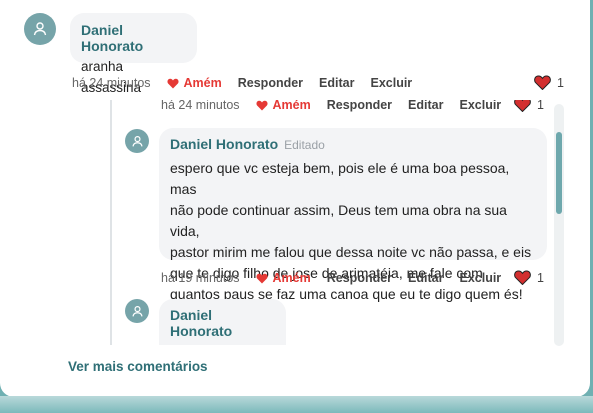 The image size is (593, 413). Describe the element at coordinates (200, 278) in the screenshot. I see `comment-time: há 19 minutos` at that location.